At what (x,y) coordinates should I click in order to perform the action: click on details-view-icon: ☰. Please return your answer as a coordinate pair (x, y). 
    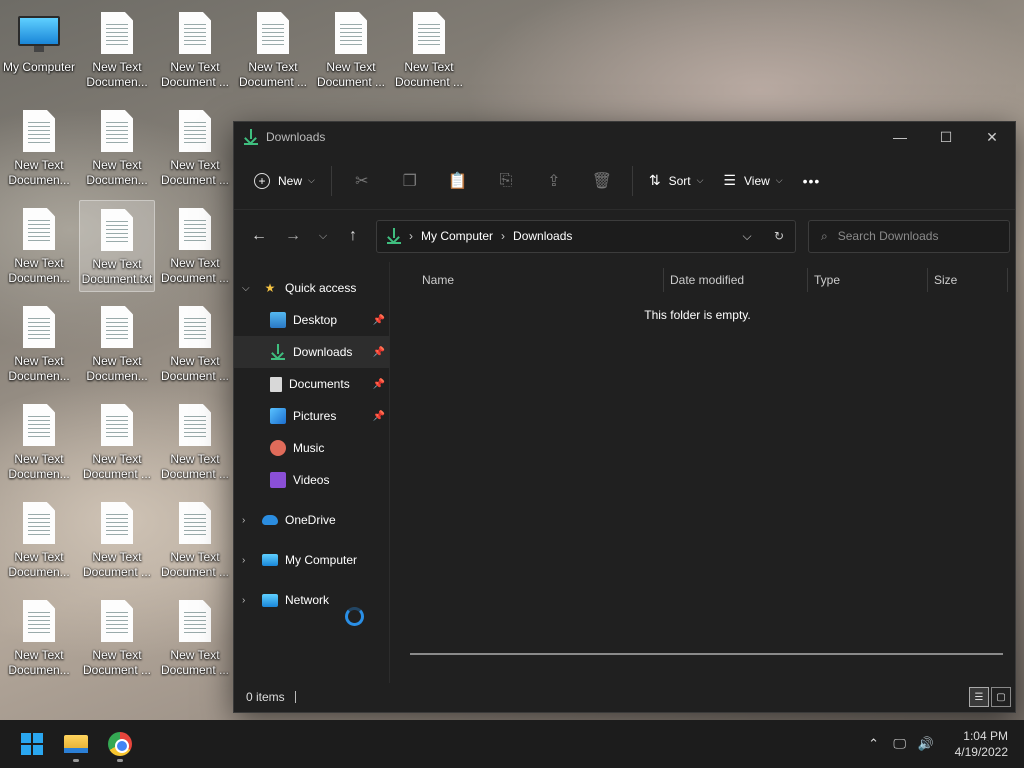
    Looking at the image, I should click on (979, 697).